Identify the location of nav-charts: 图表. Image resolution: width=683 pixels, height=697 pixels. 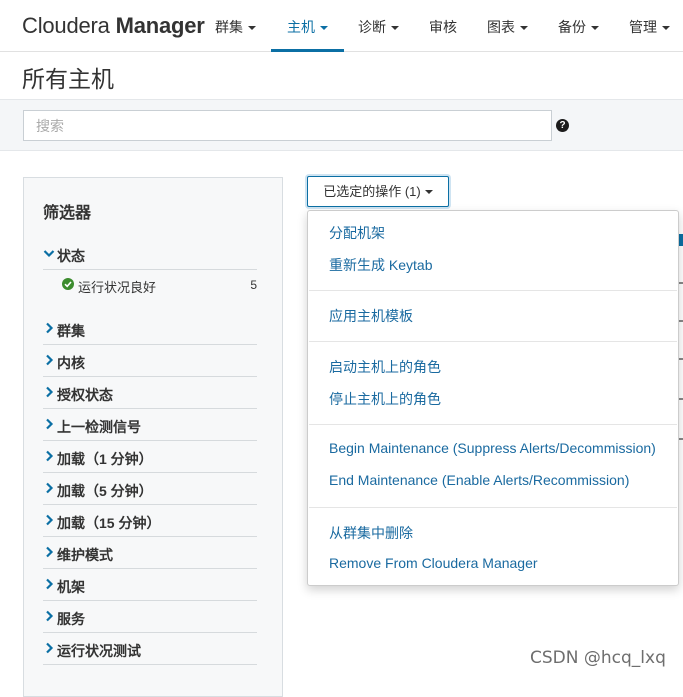
(507, 25).